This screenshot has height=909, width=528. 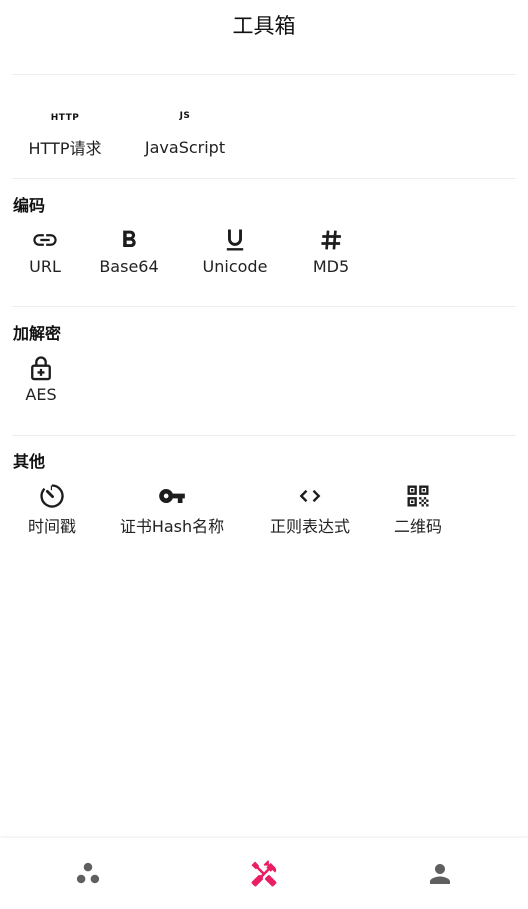 What do you see at coordinates (41, 394) in the screenshot?
I see `tool-label: AES` at bounding box center [41, 394].